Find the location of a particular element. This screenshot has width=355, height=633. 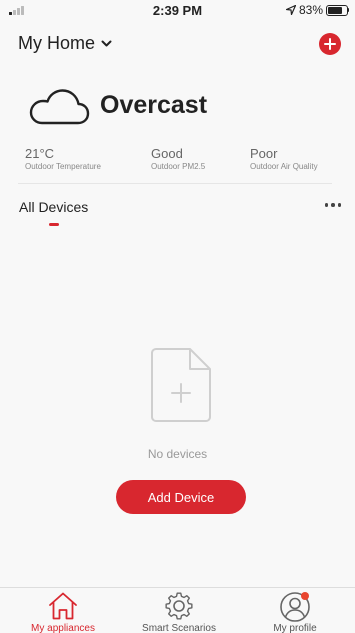

nav-label: My appliances is located at coordinates (63, 628).